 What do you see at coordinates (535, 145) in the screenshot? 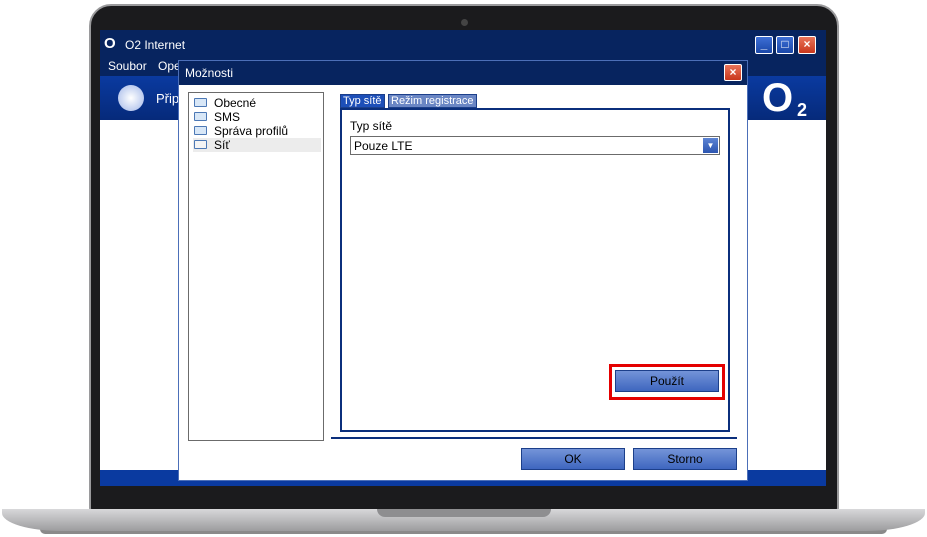
I see `network-type-select: Pouze LTE ▼` at bounding box center [535, 145].